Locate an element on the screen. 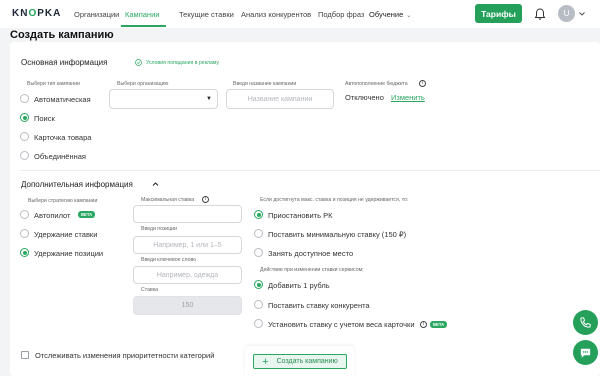 This screenshot has height=376, width=600. phone-icon is located at coordinates (585, 322).